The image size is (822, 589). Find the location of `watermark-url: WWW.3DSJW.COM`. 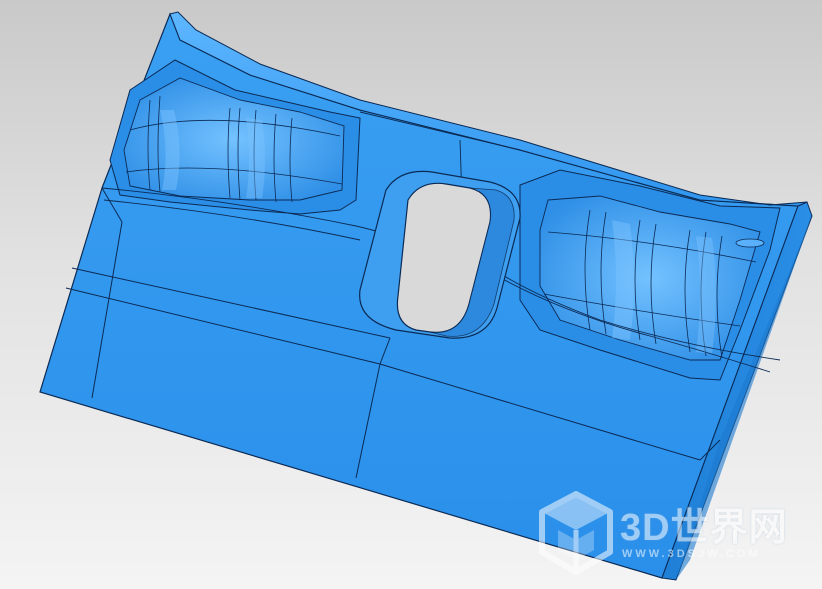

watermark-url: WWW.3DSJW.COM is located at coordinates (691, 554).